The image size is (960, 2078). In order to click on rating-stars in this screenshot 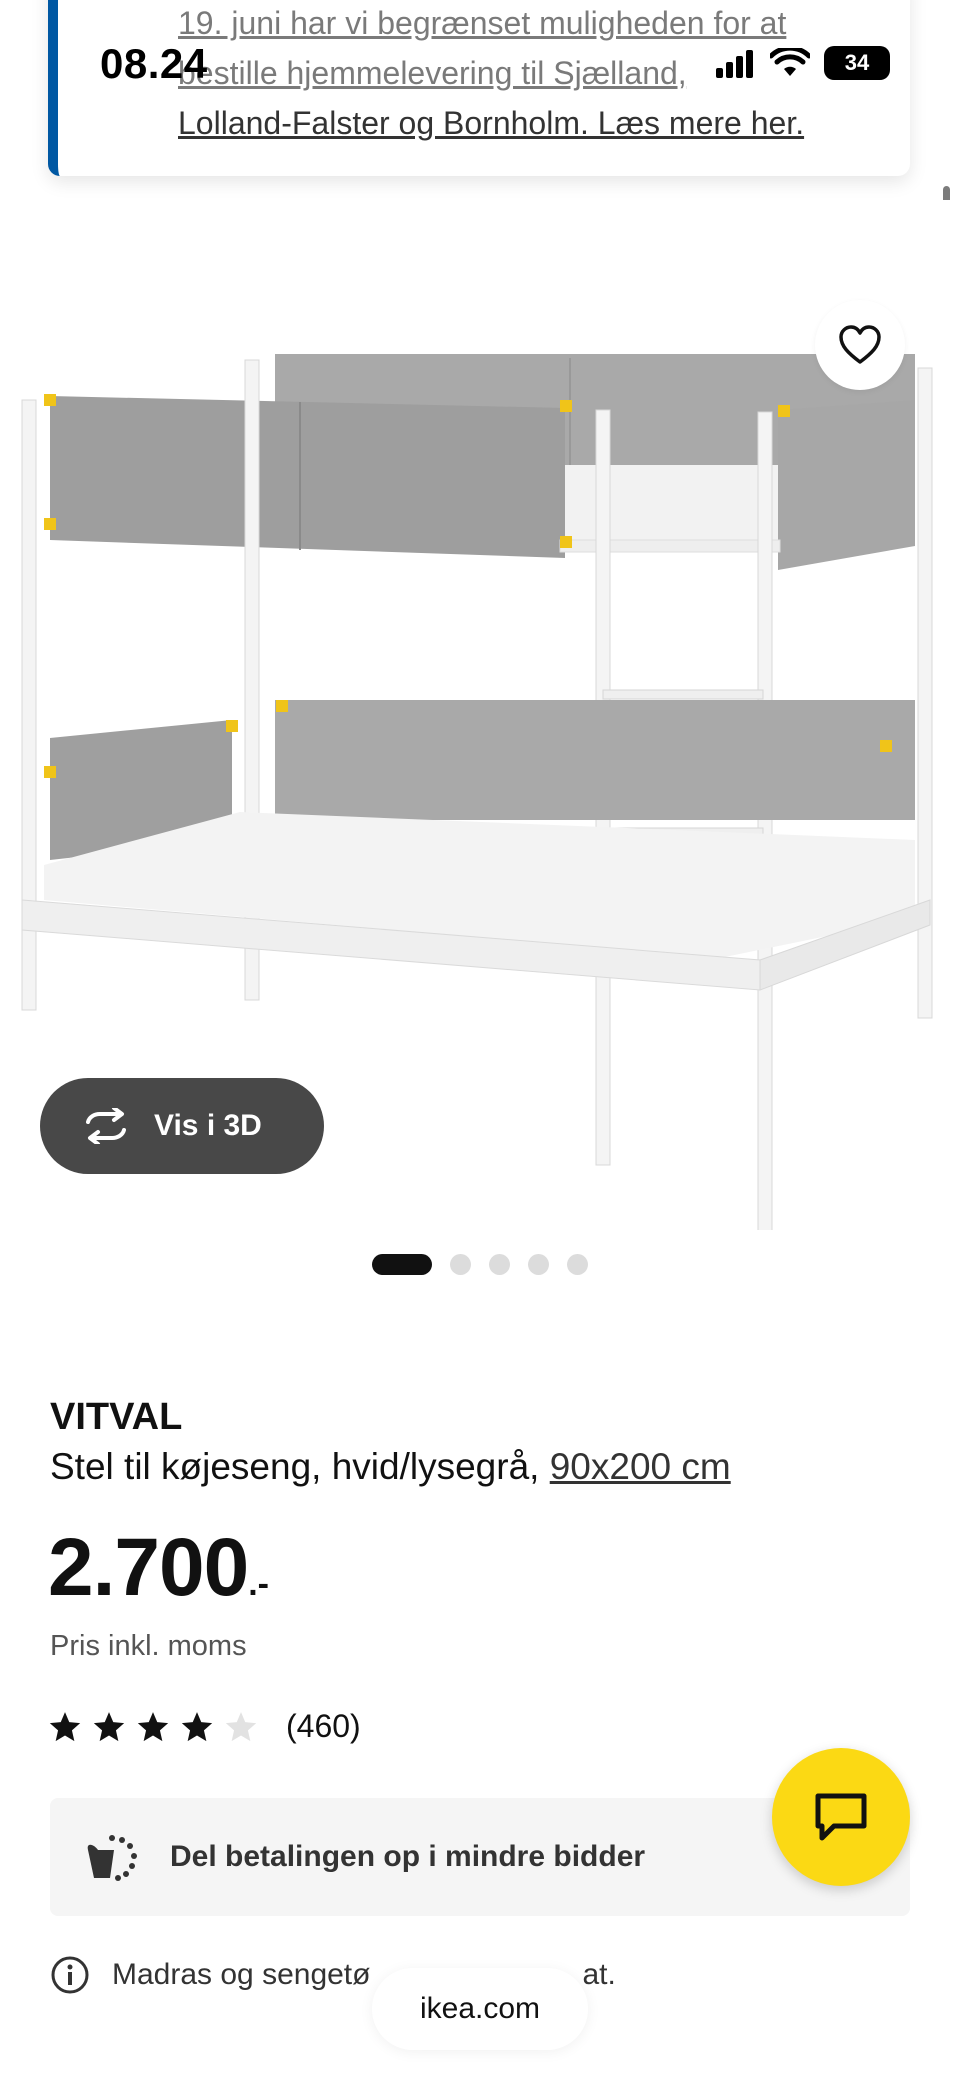, I will do `click(153, 1727)`.